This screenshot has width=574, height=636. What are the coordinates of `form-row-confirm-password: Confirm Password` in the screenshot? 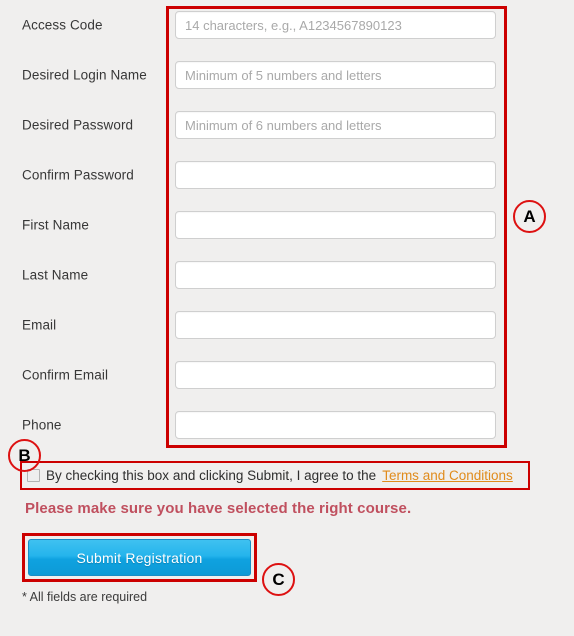 It's located at (287, 175).